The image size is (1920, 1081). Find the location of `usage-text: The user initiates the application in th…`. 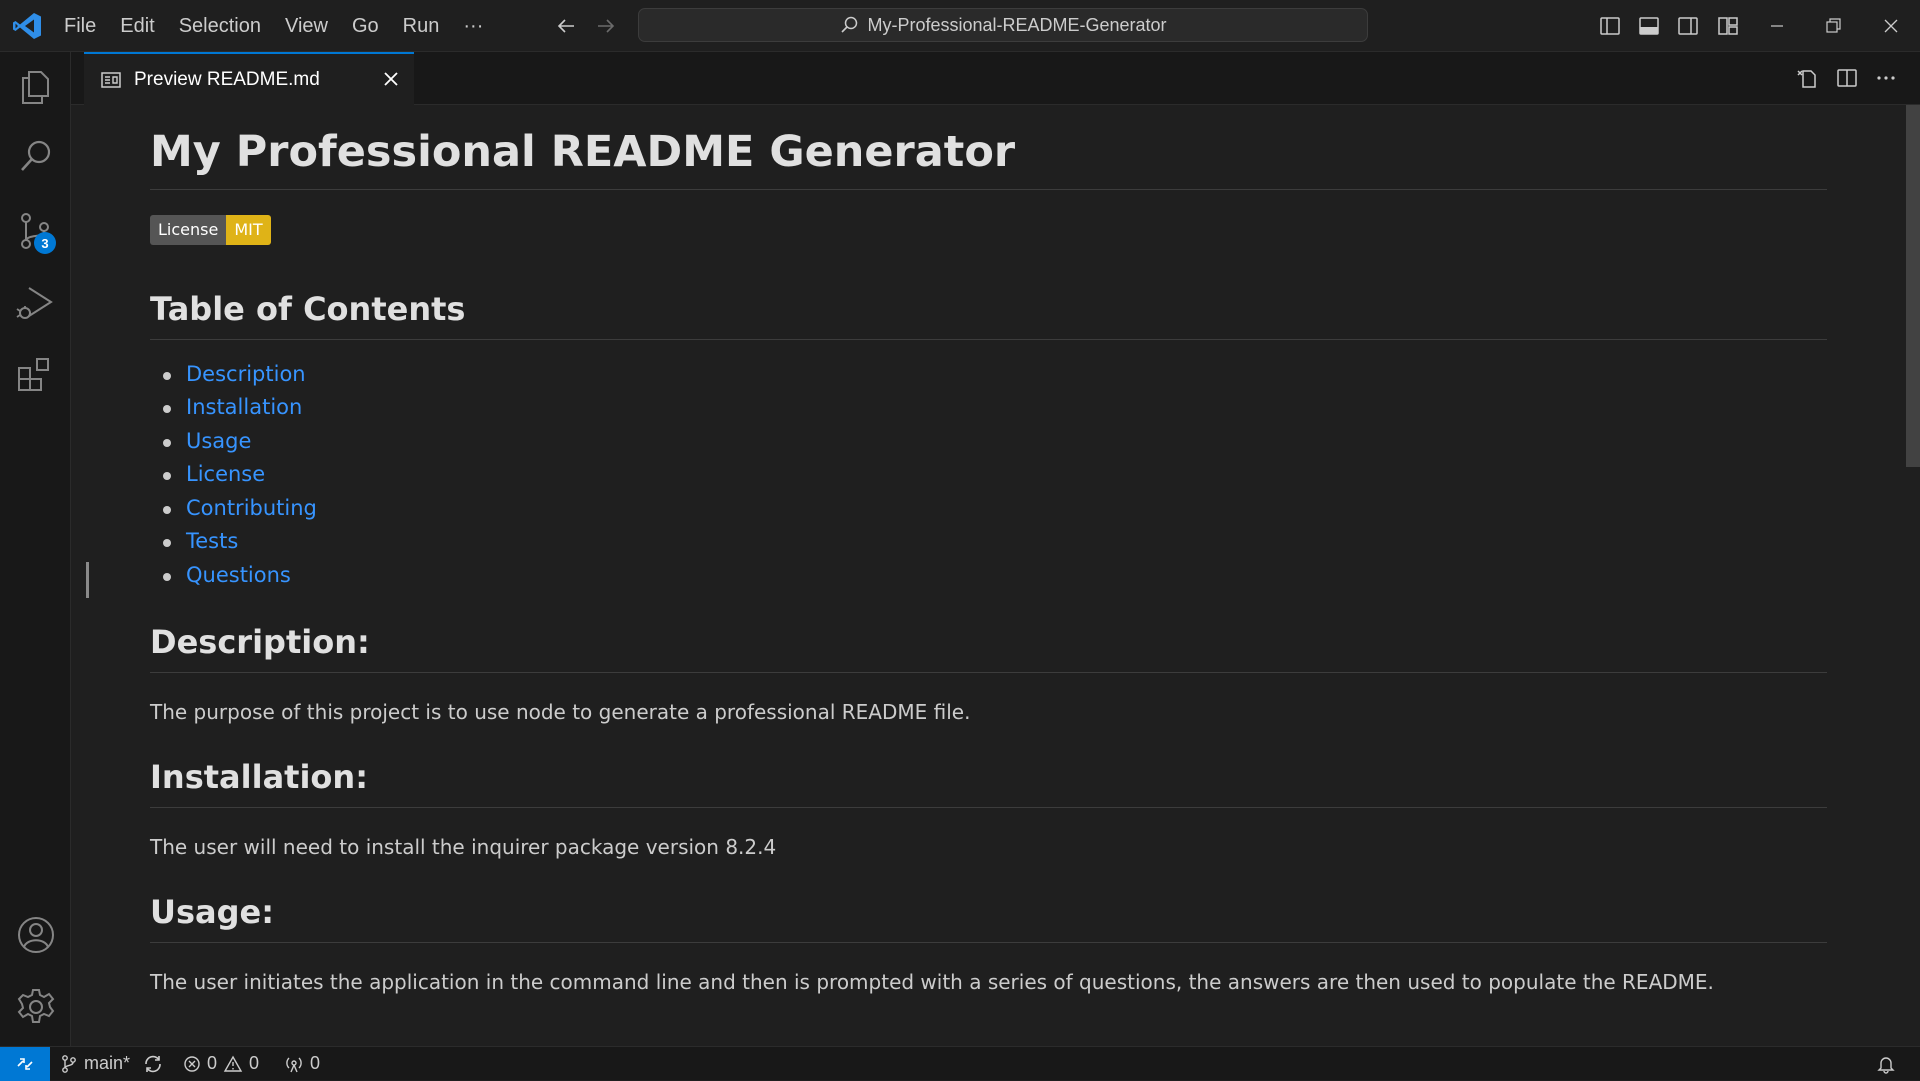

usage-text: The user initiates the application in th… is located at coordinates (932, 982).